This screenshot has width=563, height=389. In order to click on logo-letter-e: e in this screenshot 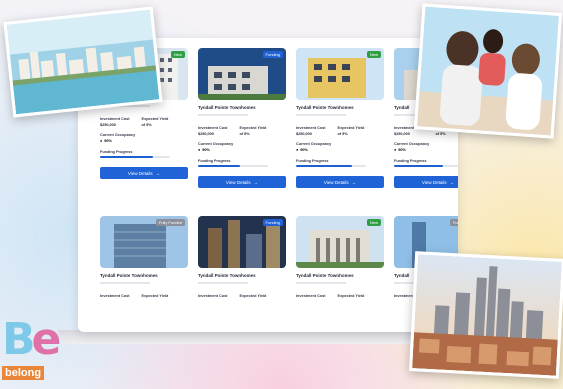, I will do `click(46, 339)`.